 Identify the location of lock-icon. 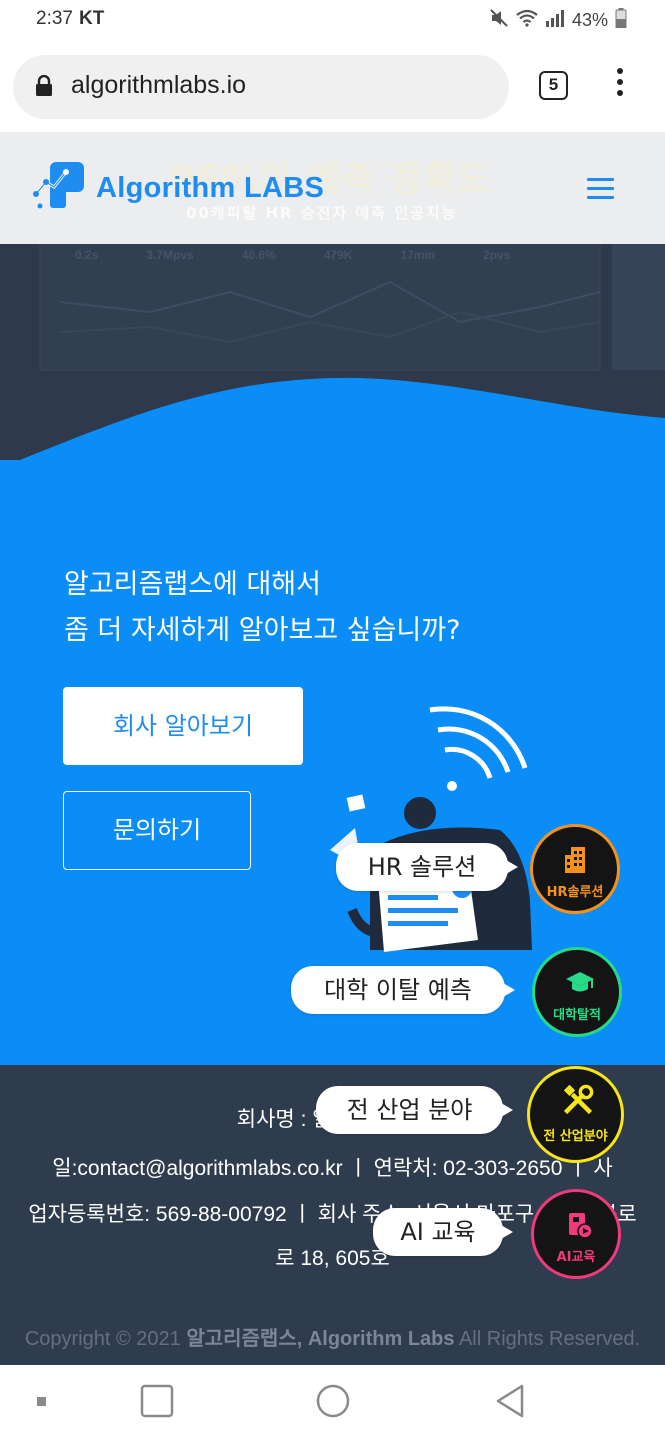
(44, 87).